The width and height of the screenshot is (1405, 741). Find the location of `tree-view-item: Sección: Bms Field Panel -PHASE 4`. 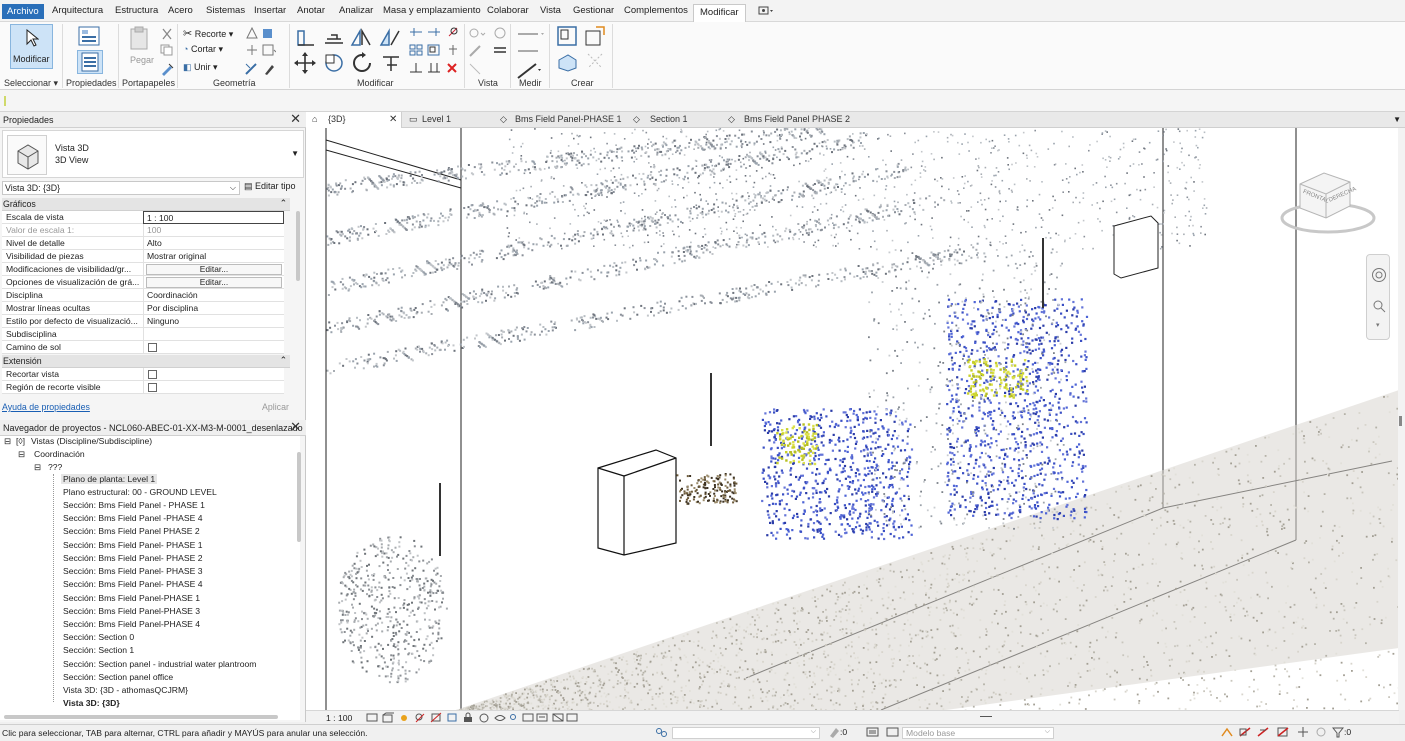

tree-view-item: Sección: Bms Field Panel -PHASE 4 is located at coordinates (132, 518).